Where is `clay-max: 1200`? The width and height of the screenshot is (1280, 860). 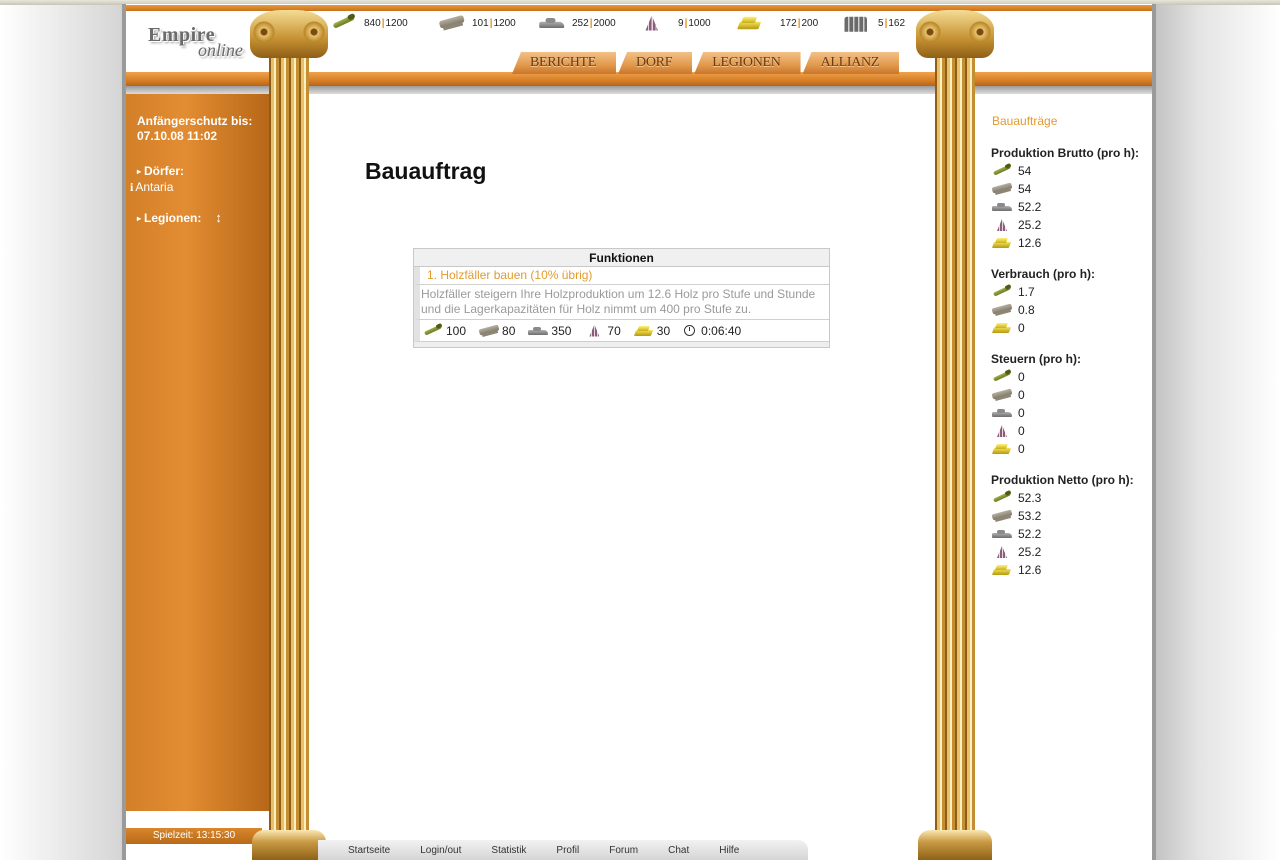
clay-max: 1200 is located at coordinates (504, 23).